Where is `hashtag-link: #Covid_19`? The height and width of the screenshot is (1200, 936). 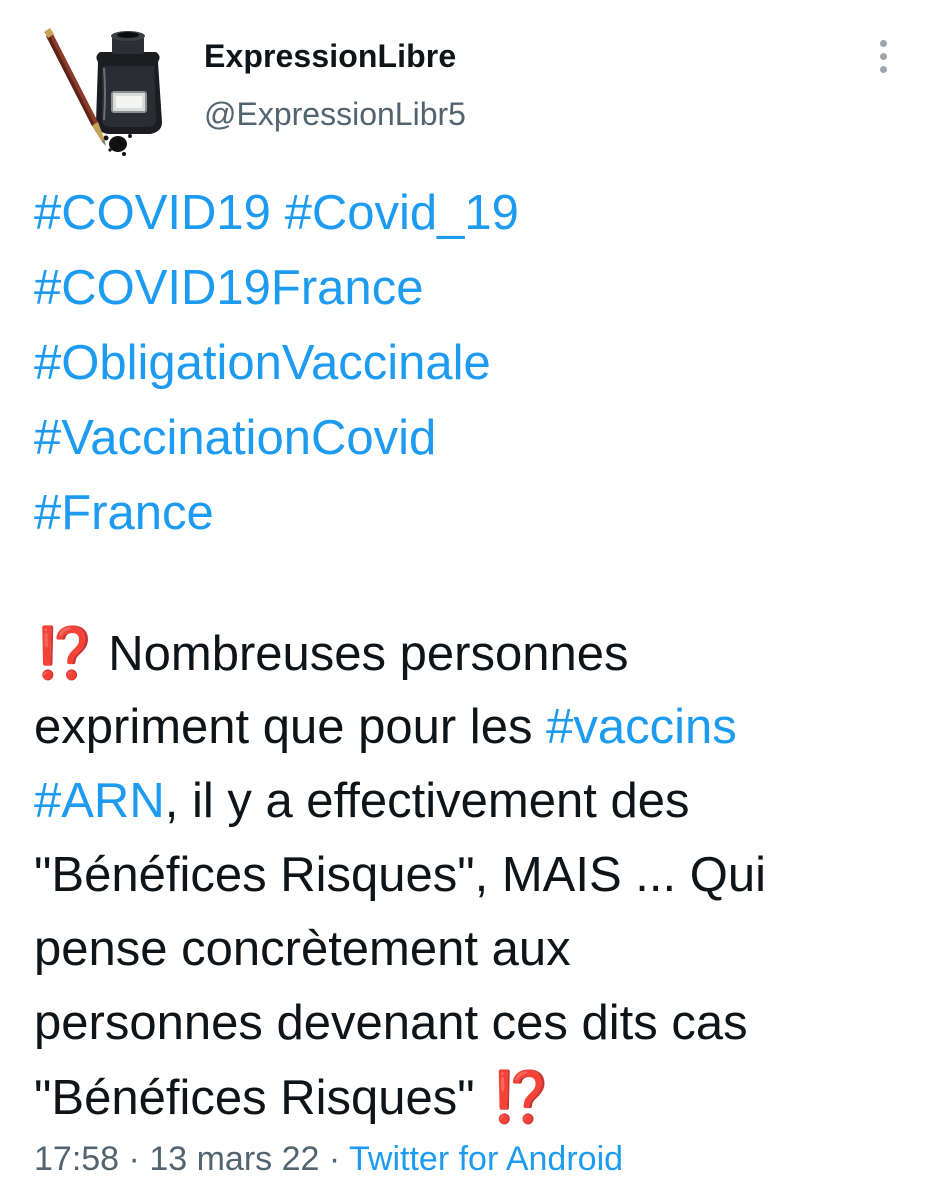
hashtag-link: #Covid_19 is located at coordinates (402, 213).